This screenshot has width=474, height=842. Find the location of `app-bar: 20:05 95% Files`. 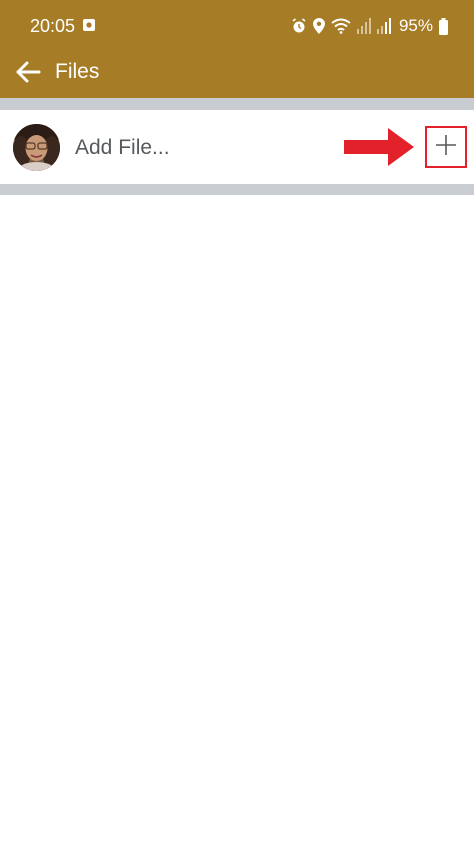

app-bar: 20:05 95% Files is located at coordinates (237, 49).